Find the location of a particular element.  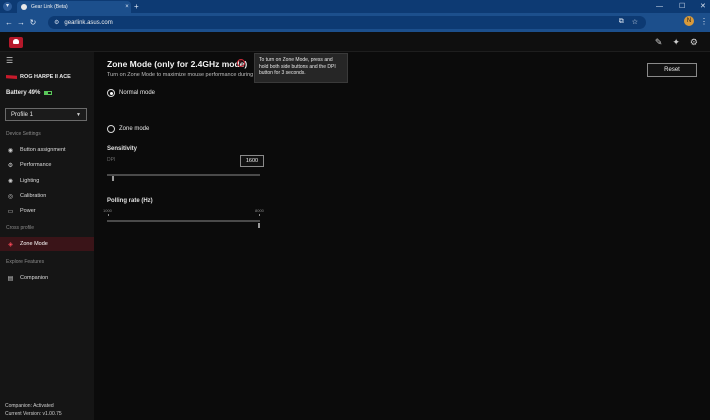

support-icon: ✦ is located at coordinates (676, 42).